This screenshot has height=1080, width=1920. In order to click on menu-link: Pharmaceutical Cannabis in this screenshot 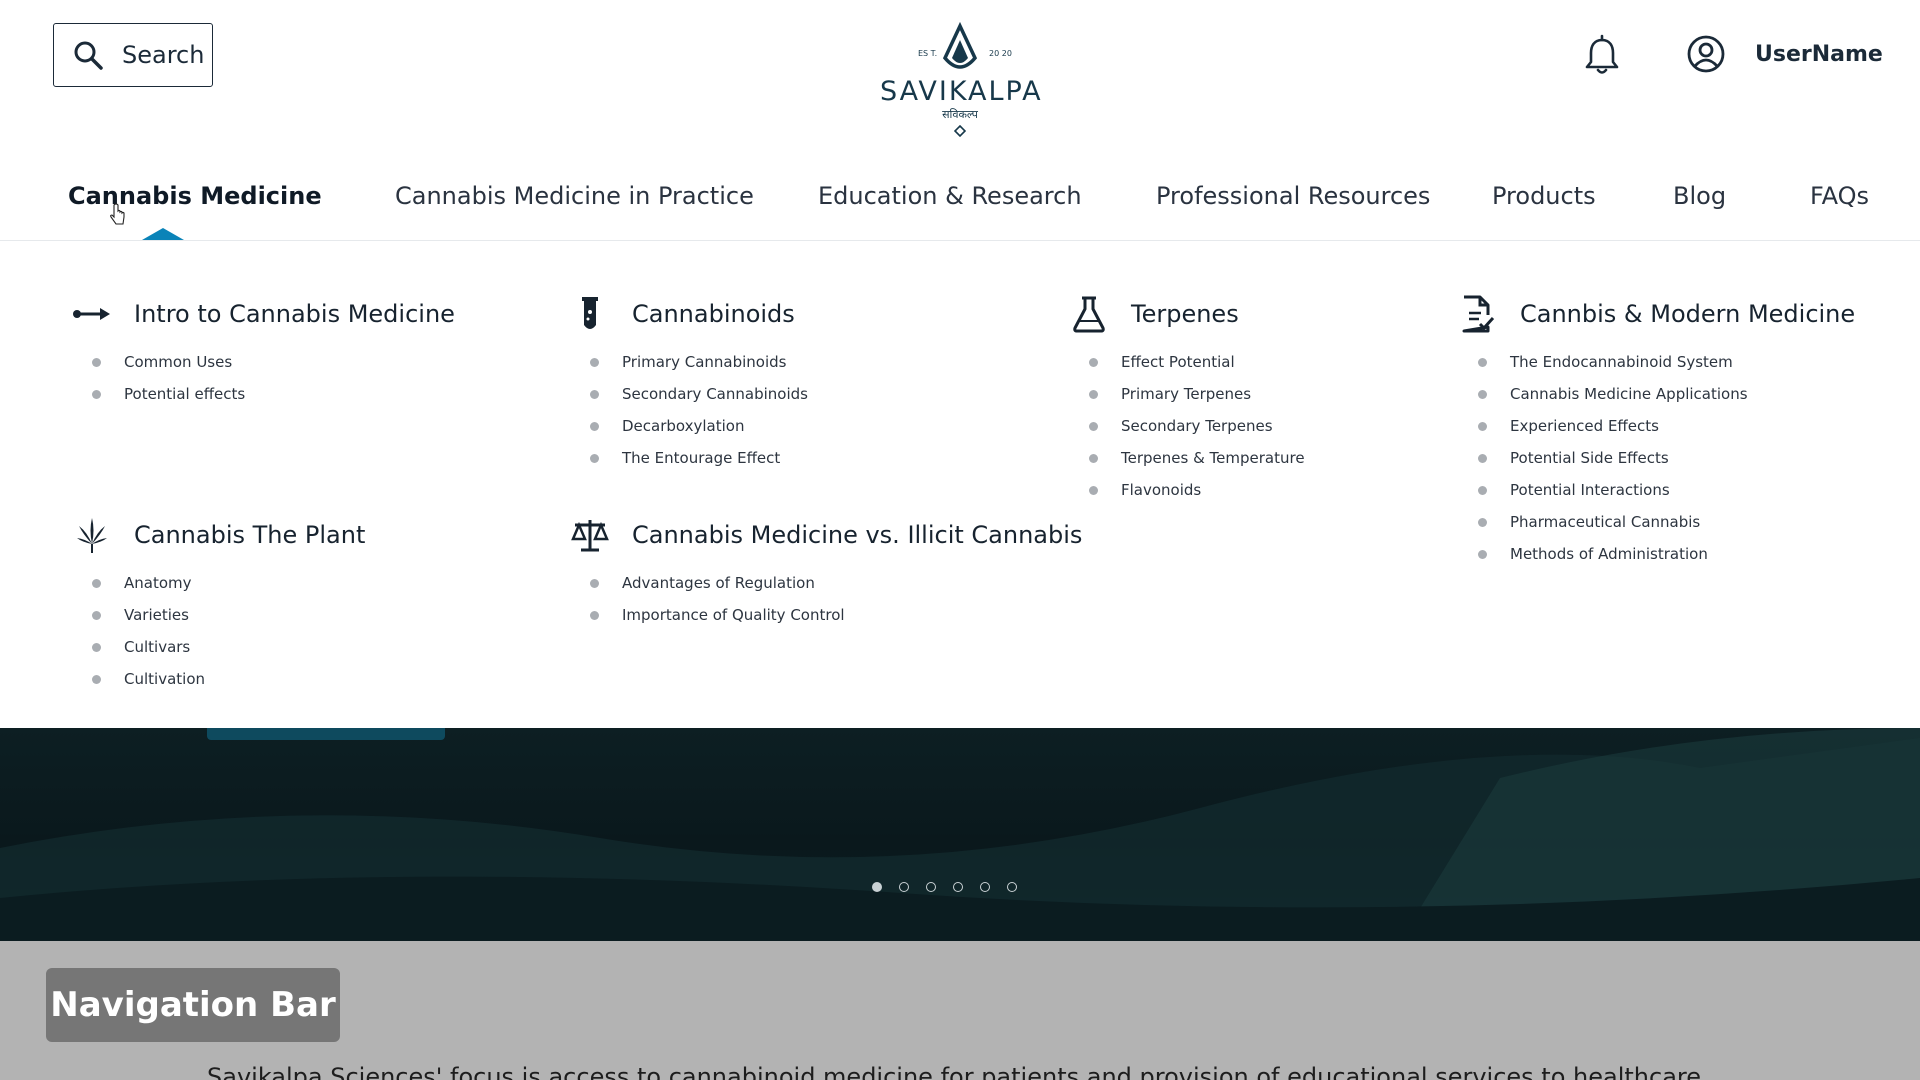, I will do `click(1666, 522)`.